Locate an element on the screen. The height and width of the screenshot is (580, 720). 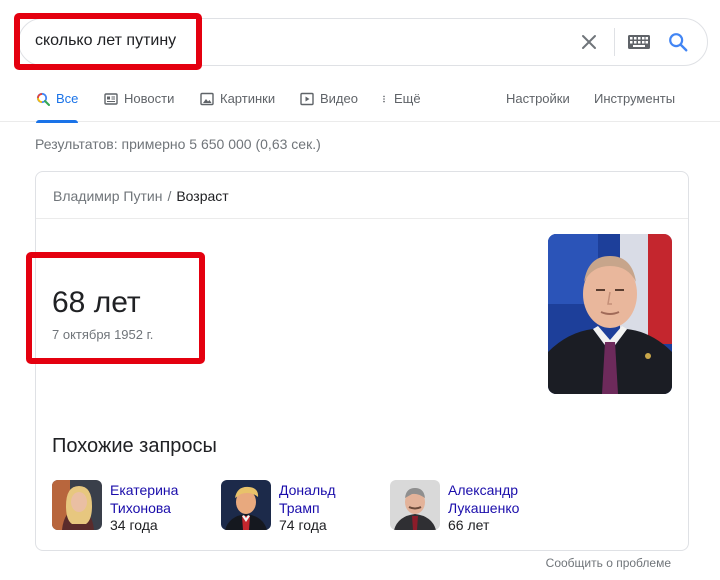
search-divider is located at coordinates (614, 42).